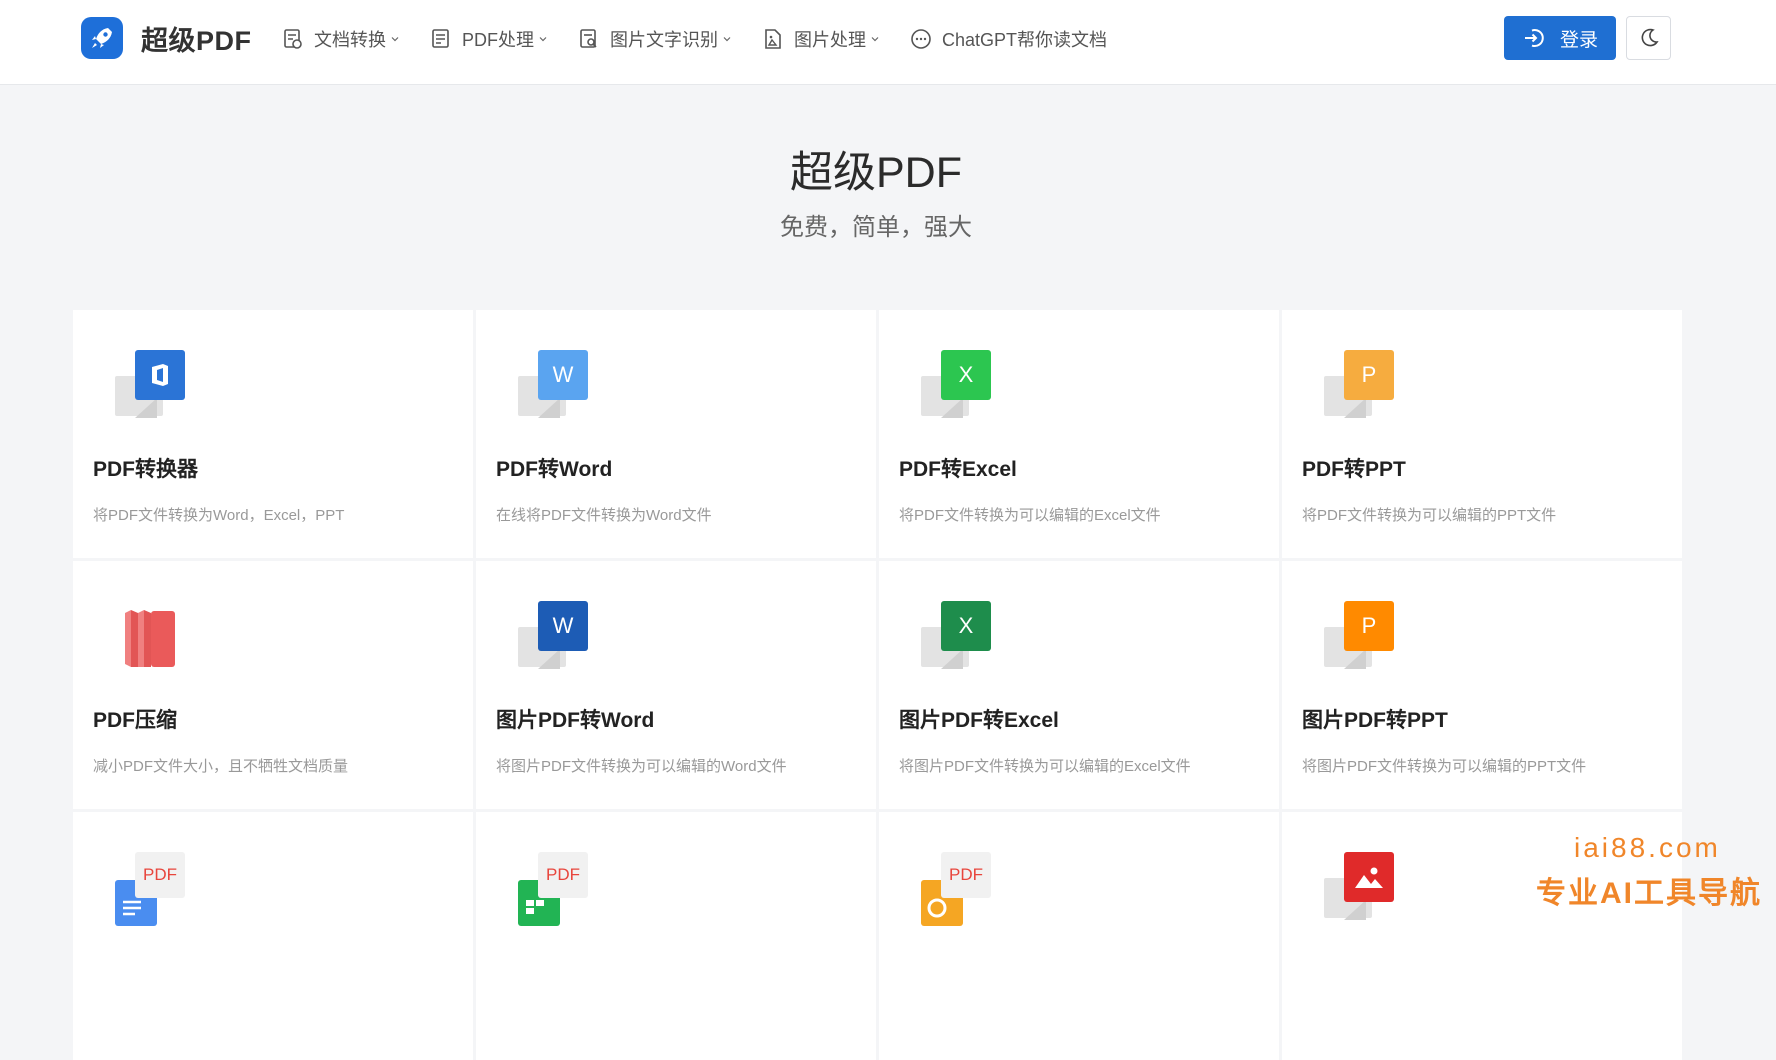 Image resolution: width=1776 pixels, height=1060 pixels. What do you see at coordinates (273, 685) in the screenshot?
I see `tool-card-pdf-compress: PDF压缩 减小PDF文件大小，且不牺牲文档质量` at bounding box center [273, 685].